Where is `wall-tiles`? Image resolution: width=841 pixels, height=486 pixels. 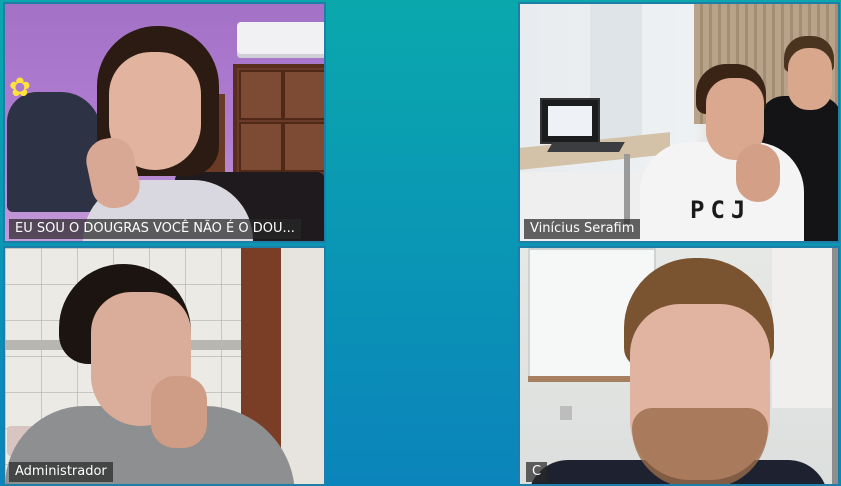
wall-tiles is located at coordinates (302, 366).